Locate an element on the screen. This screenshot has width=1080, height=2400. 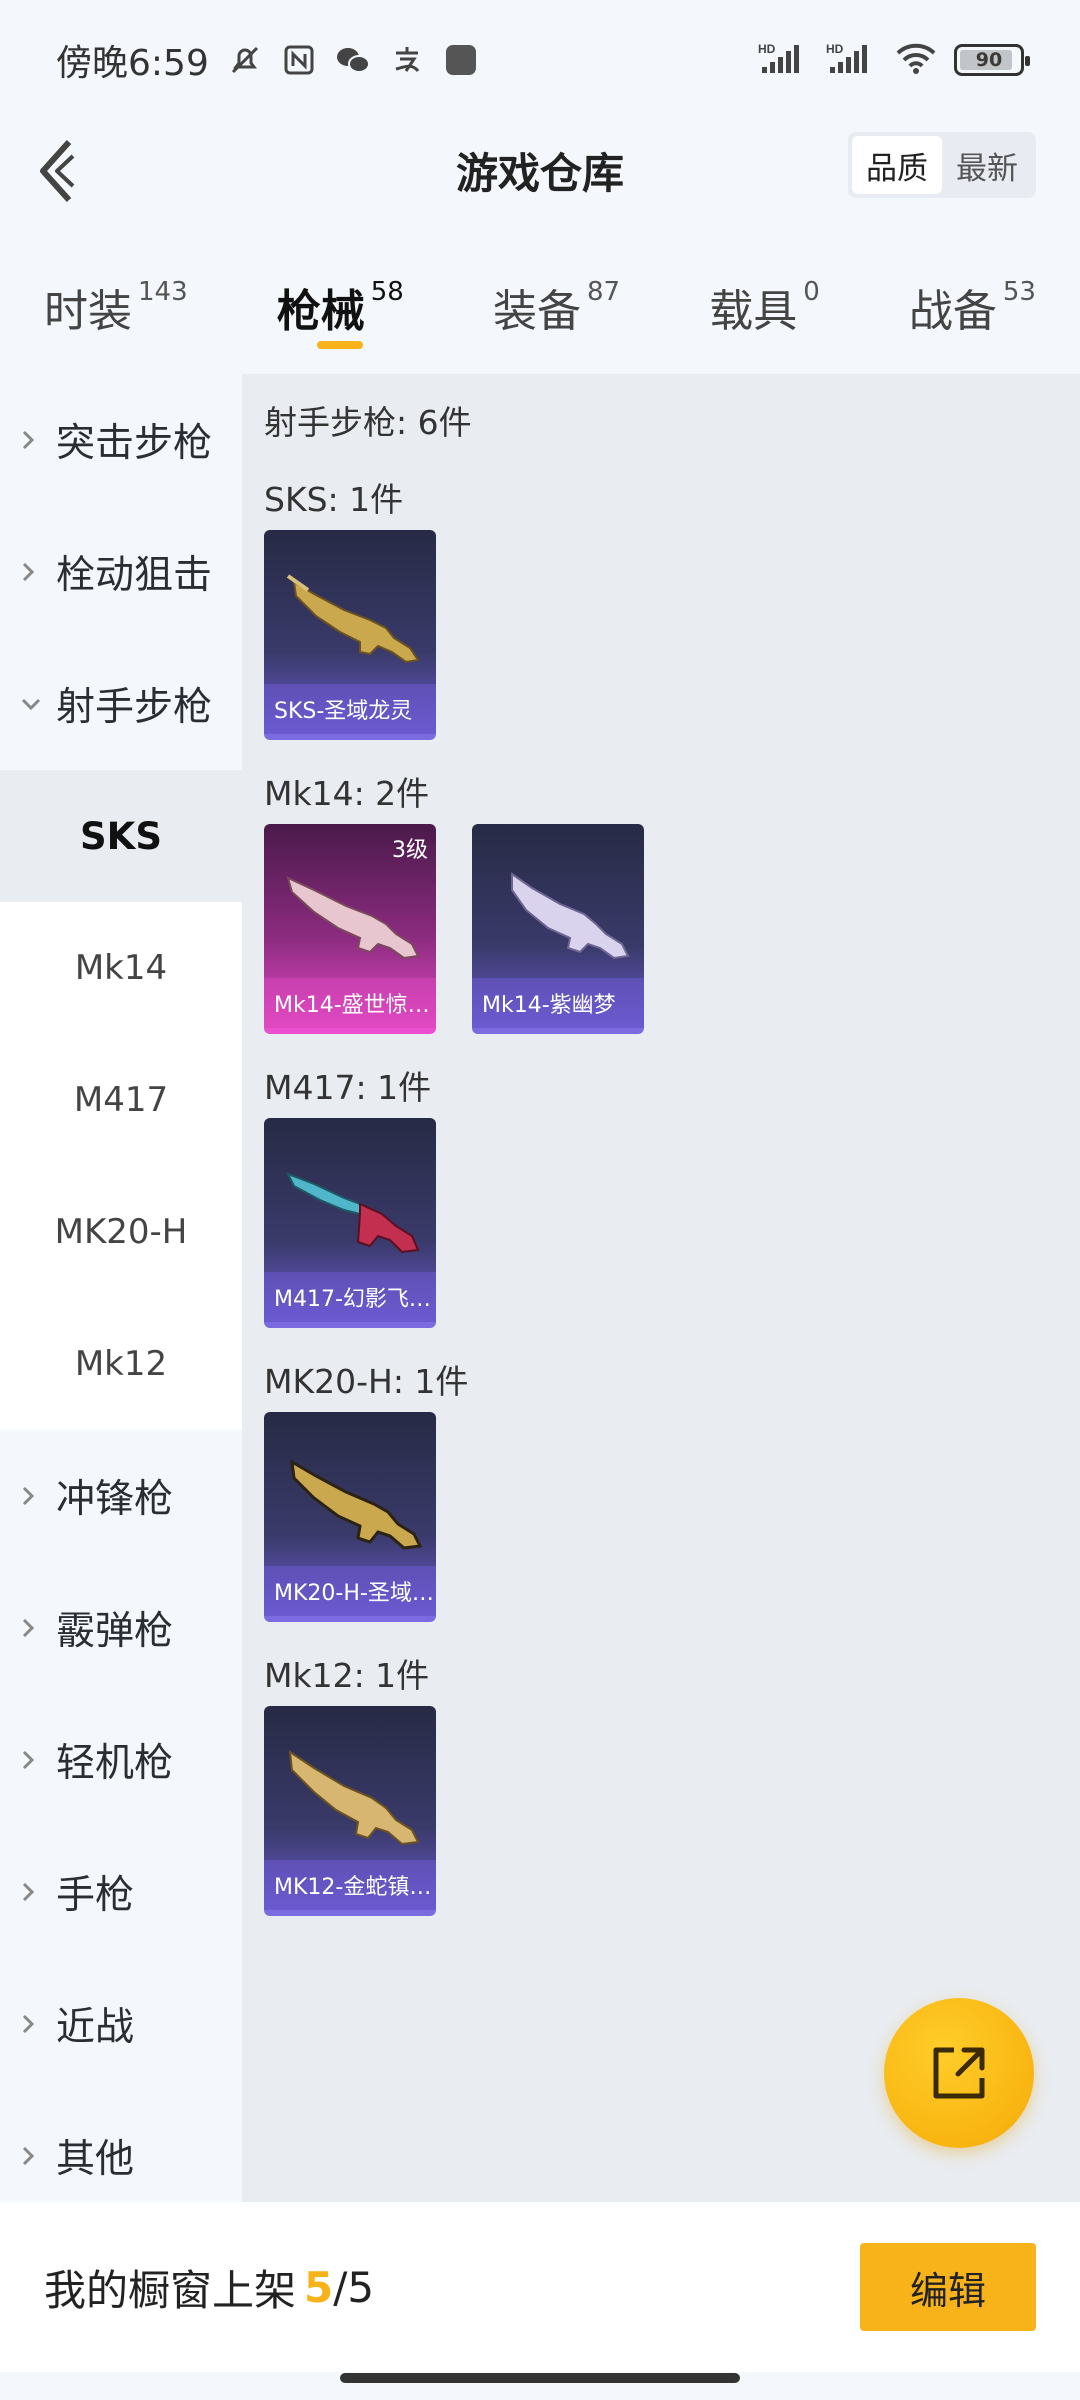
app-square-icon is located at coordinates (461, 60).